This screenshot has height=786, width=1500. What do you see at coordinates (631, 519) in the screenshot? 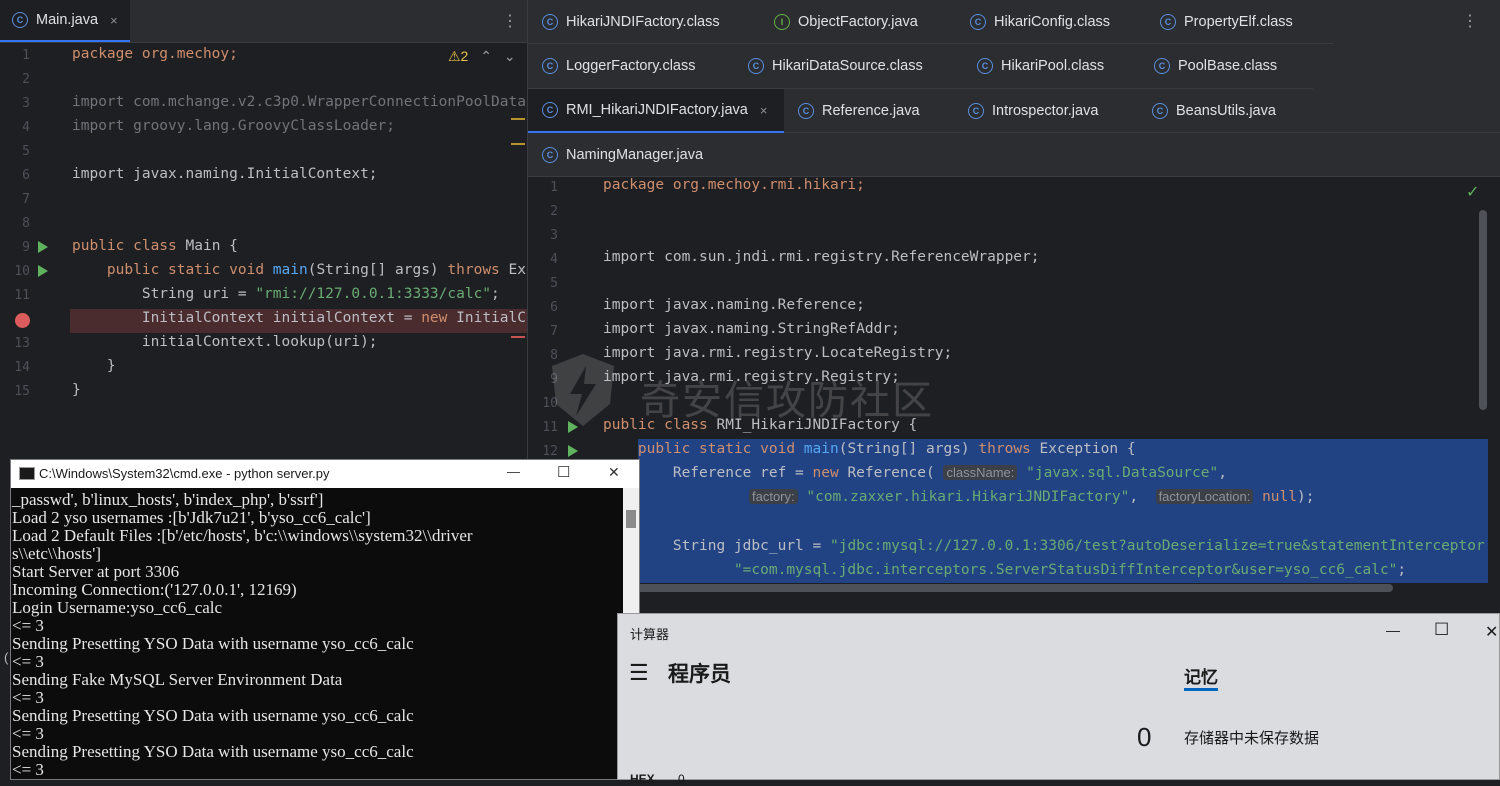
I see `cmd-scrollbar-thumb` at bounding box center [631, 519].